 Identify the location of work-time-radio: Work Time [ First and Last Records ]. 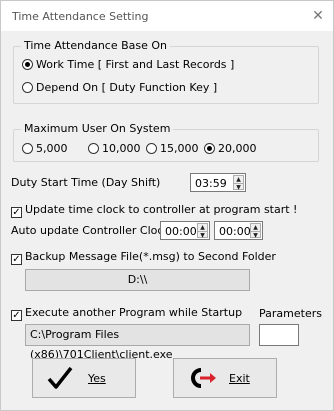
(128, 64).